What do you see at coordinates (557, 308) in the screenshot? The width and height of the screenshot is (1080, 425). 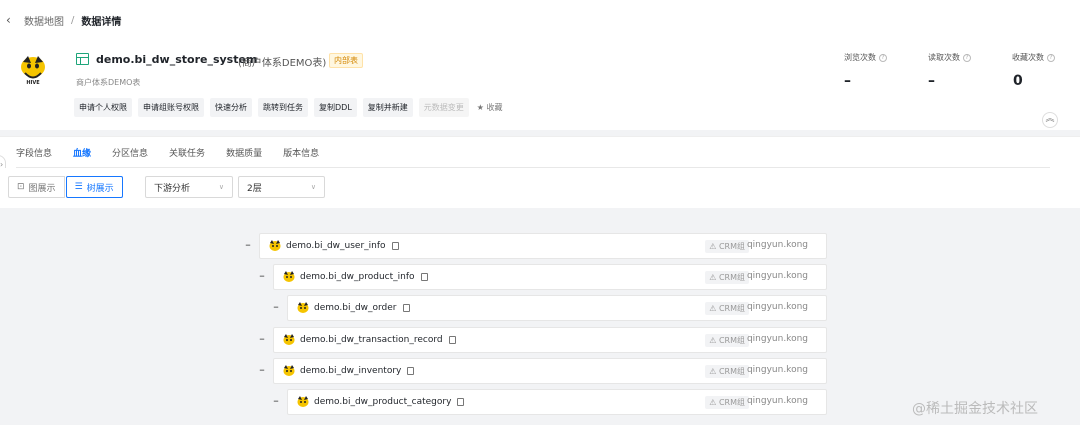 I see `lineage-node: demo.bi_dw_order ⚠ CRM组 qingyun.kong` at bounding box center [557, 308].